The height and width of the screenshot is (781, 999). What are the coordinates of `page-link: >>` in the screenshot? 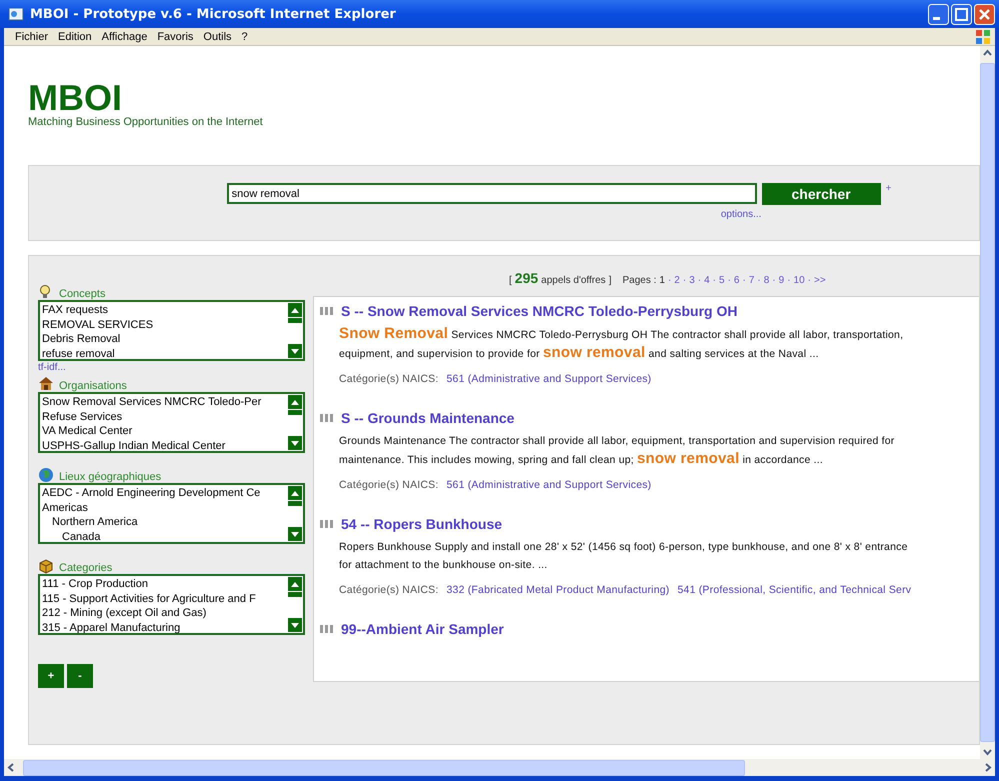 It's located at (820, 280).